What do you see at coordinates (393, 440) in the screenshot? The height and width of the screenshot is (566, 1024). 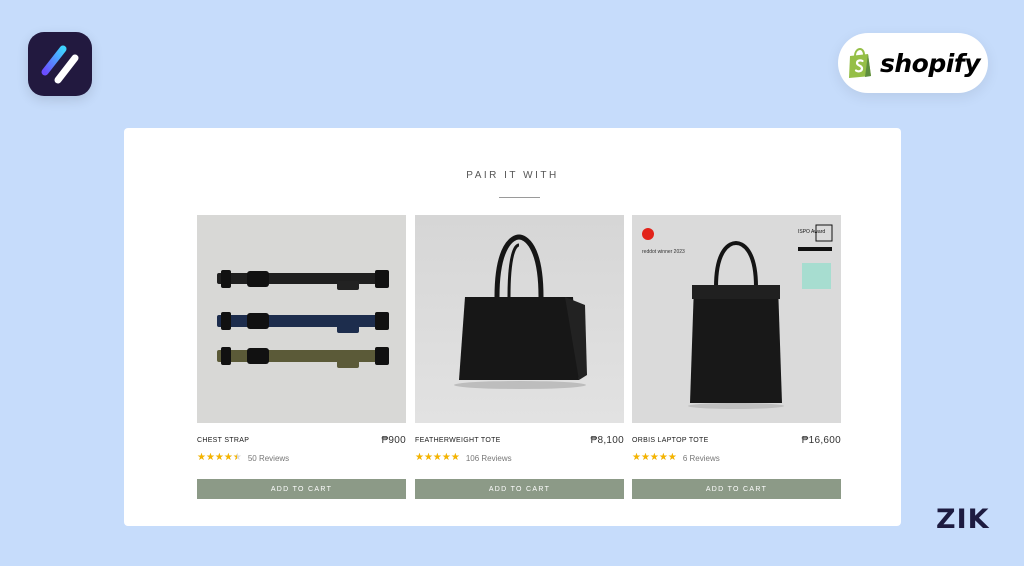 I see `product-price: ₱900` at bounding box center [393, 440].